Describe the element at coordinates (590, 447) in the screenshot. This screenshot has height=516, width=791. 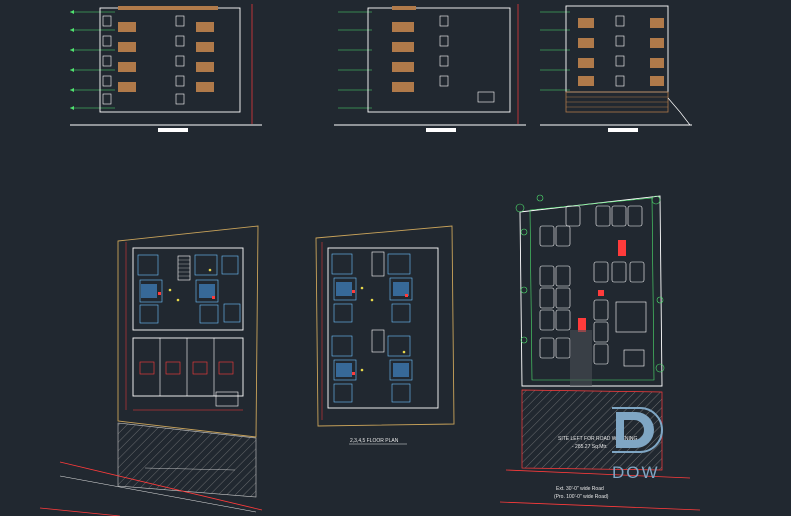
I see `site-left-area: - 285.27 Sq.Mtr.` at that location.